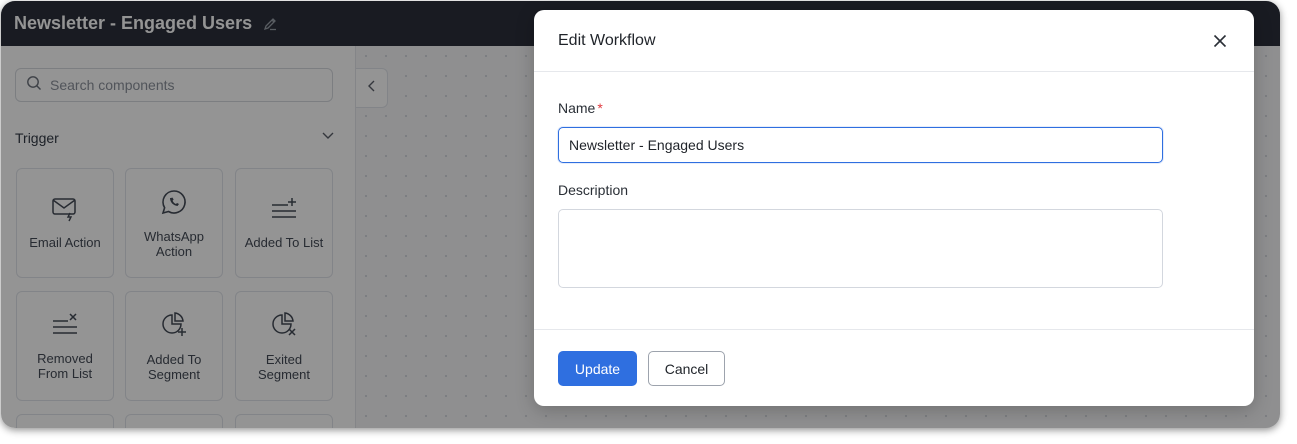 The height and width of the screenshot is (444, 1297). I want to click on close-button, so click(1220, 41).